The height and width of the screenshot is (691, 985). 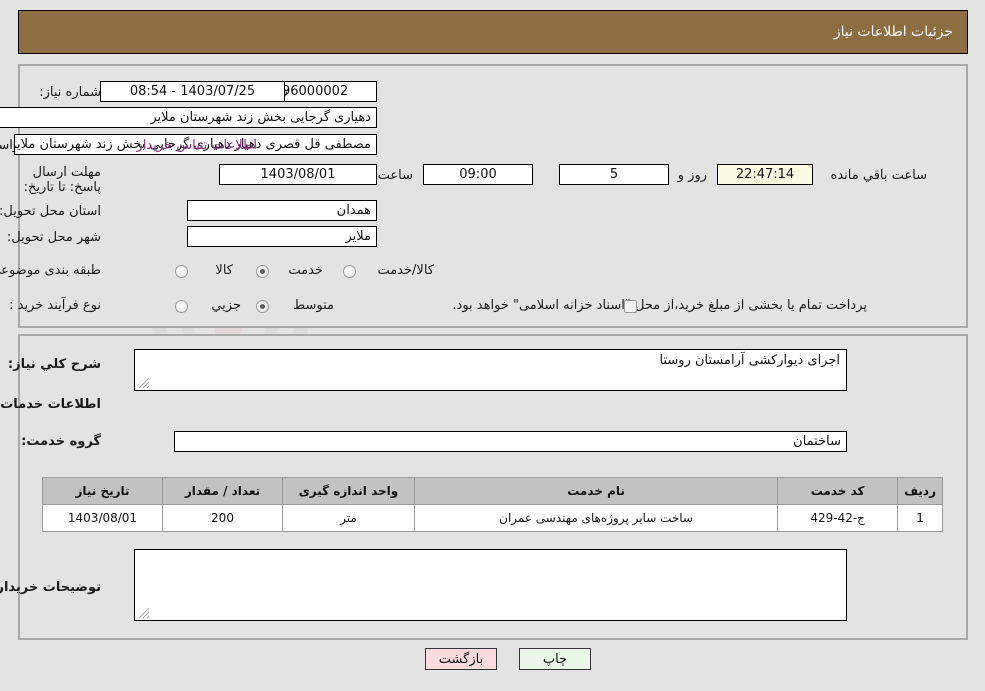 What do you see at coordinates (222, 518) in the screenshot?
I see `cell-qty: 200` at bounding box center [222, 518].